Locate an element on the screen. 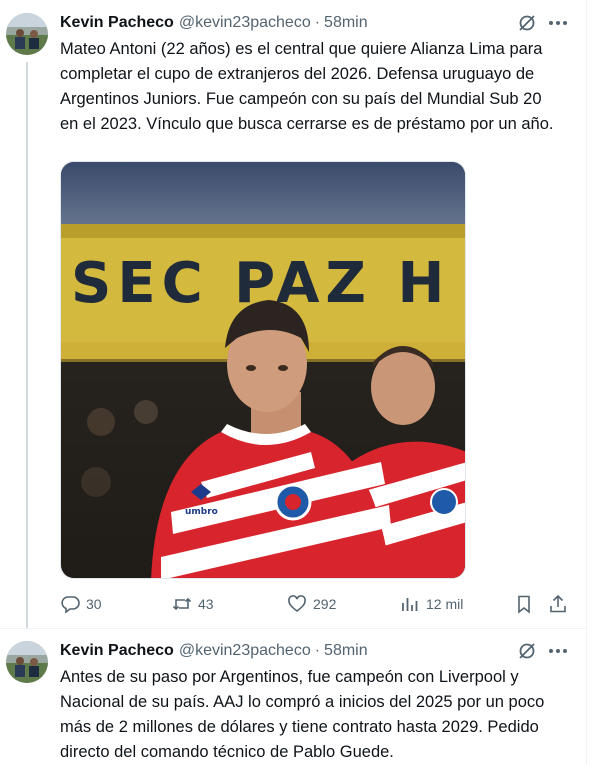 This screenshot has width=603, height=765. timeline-border is located at coordinates (586, 382).